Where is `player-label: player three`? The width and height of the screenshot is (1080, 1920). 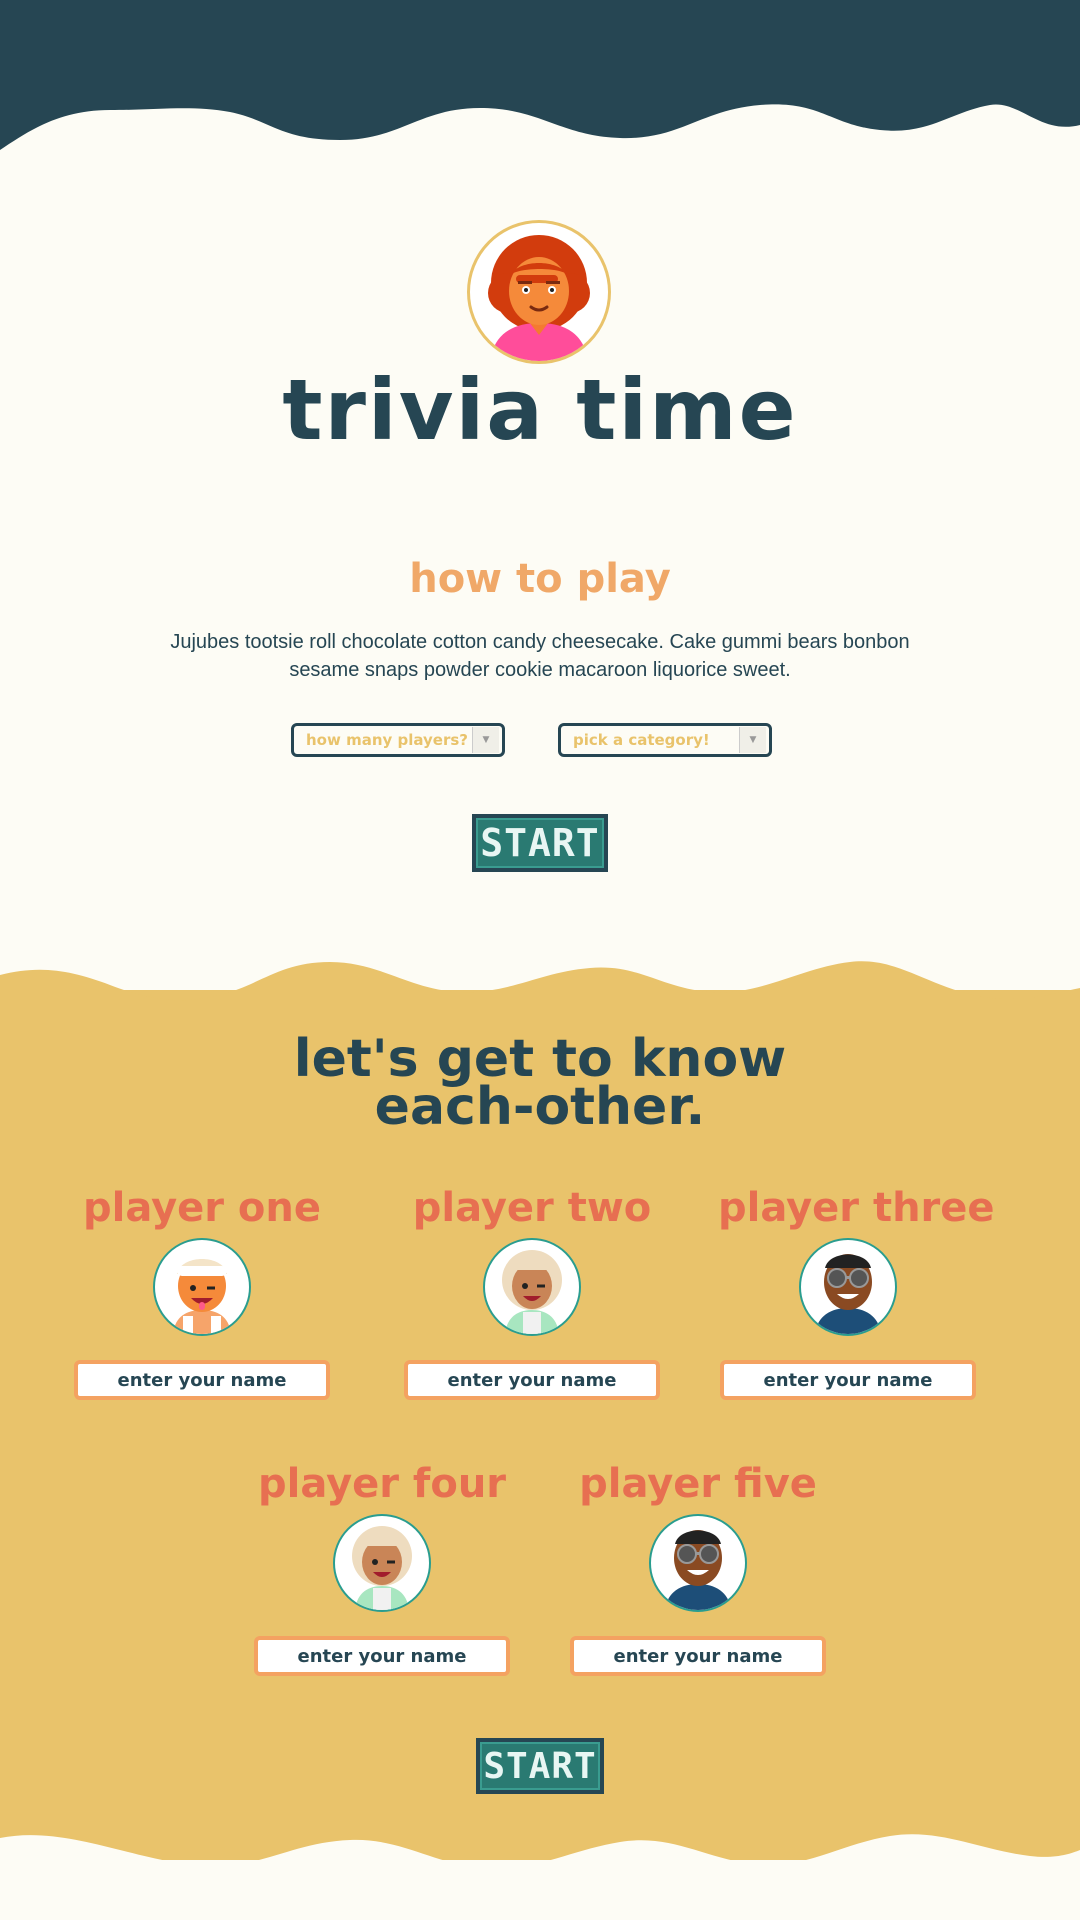 player-label: player three is located at coordinates (856, 1208).